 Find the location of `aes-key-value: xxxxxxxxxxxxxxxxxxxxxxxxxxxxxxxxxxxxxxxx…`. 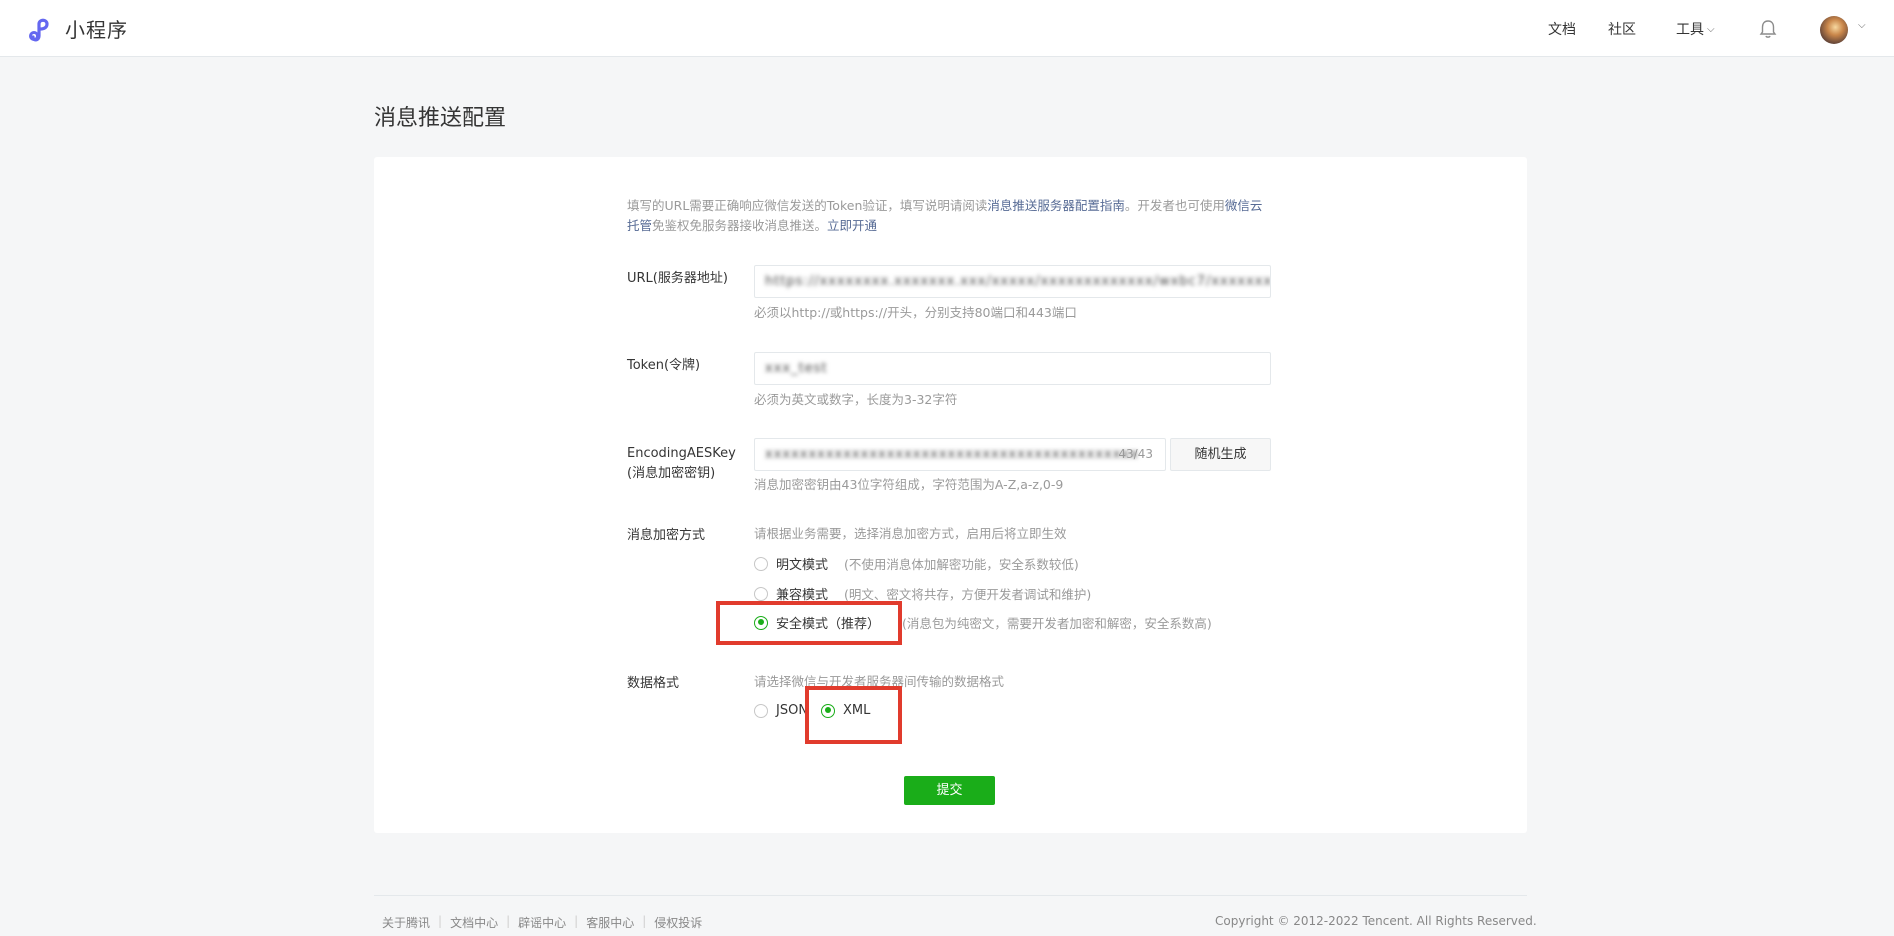

aes-key-value: xxxxxxxxxxxxxxxxxxxxxxxxxxxxxxxxxxxxxxxx… is located at coordinates (952, 454).